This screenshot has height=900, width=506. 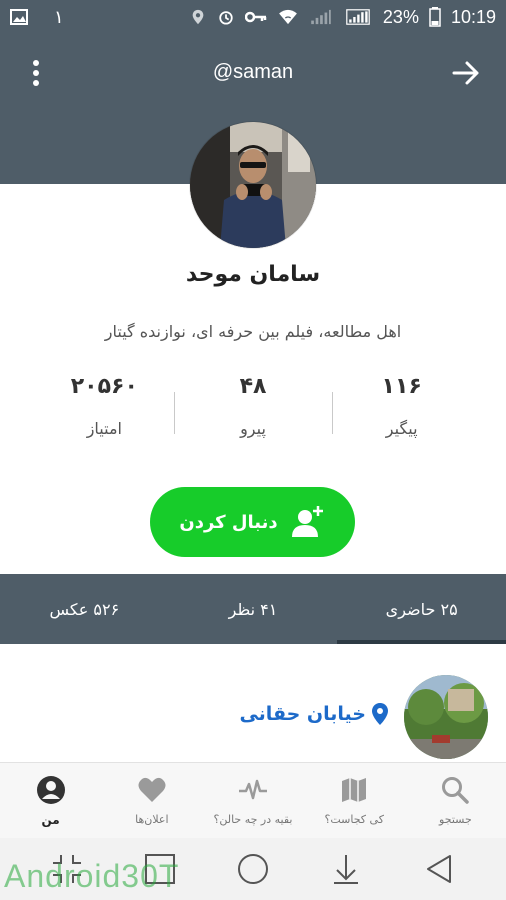 I want to click on alarm-icon, so click(x=226, y=18).